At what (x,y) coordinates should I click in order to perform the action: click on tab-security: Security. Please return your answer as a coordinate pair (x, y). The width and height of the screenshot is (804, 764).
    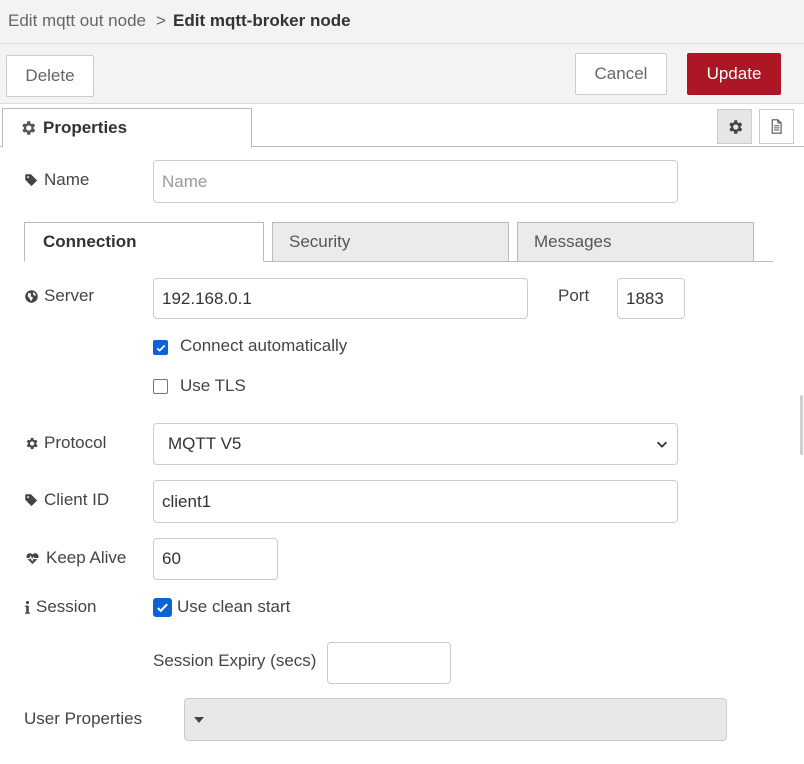
    Looking at the image, I should click on (390, 242).